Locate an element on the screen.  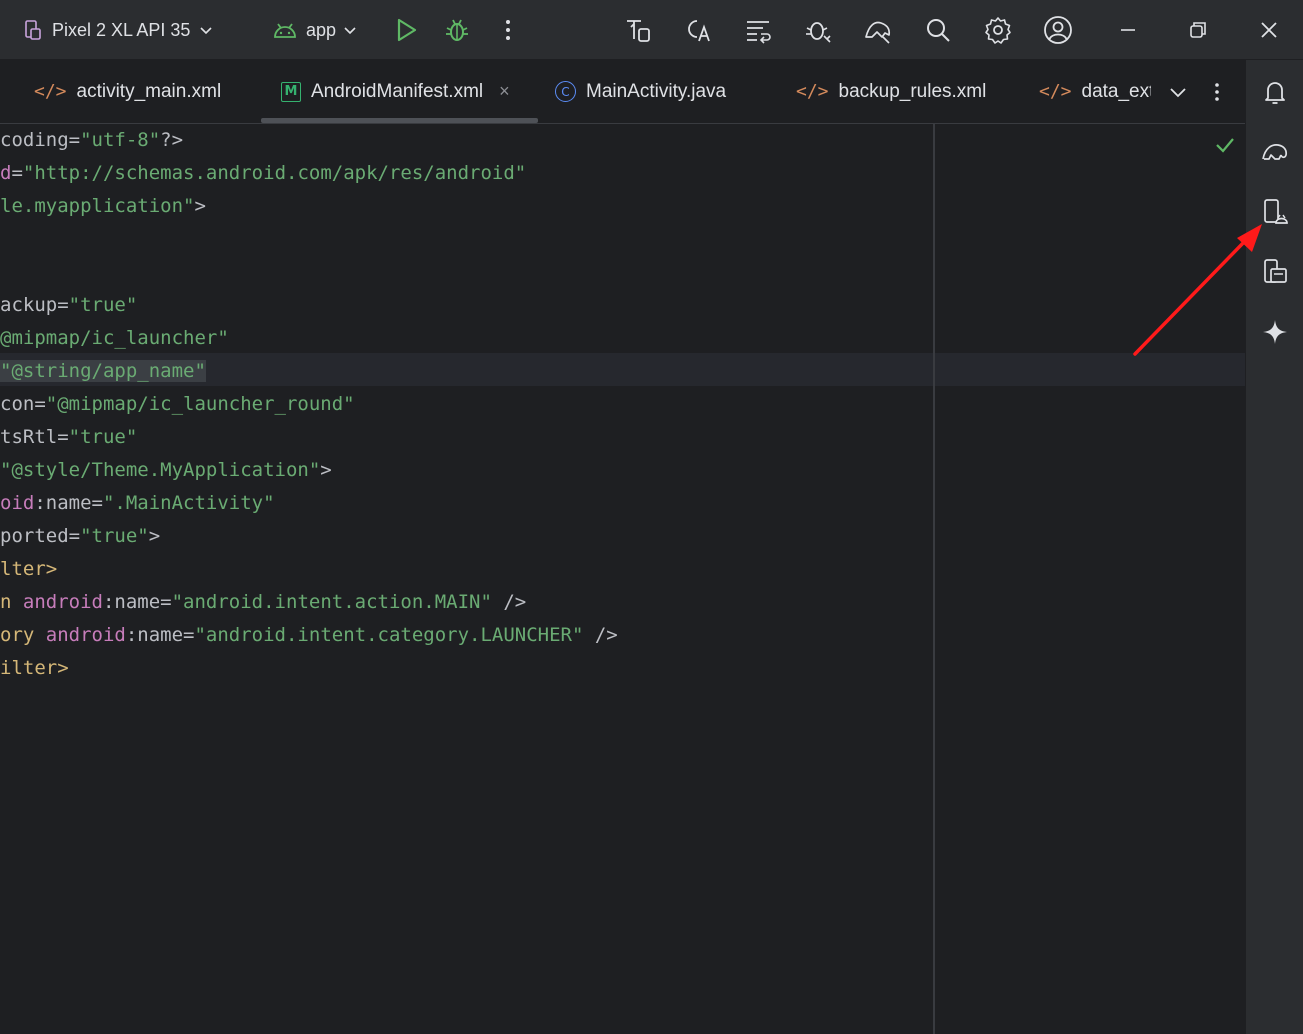
gemini-button is located at coordinates (1275, 332).